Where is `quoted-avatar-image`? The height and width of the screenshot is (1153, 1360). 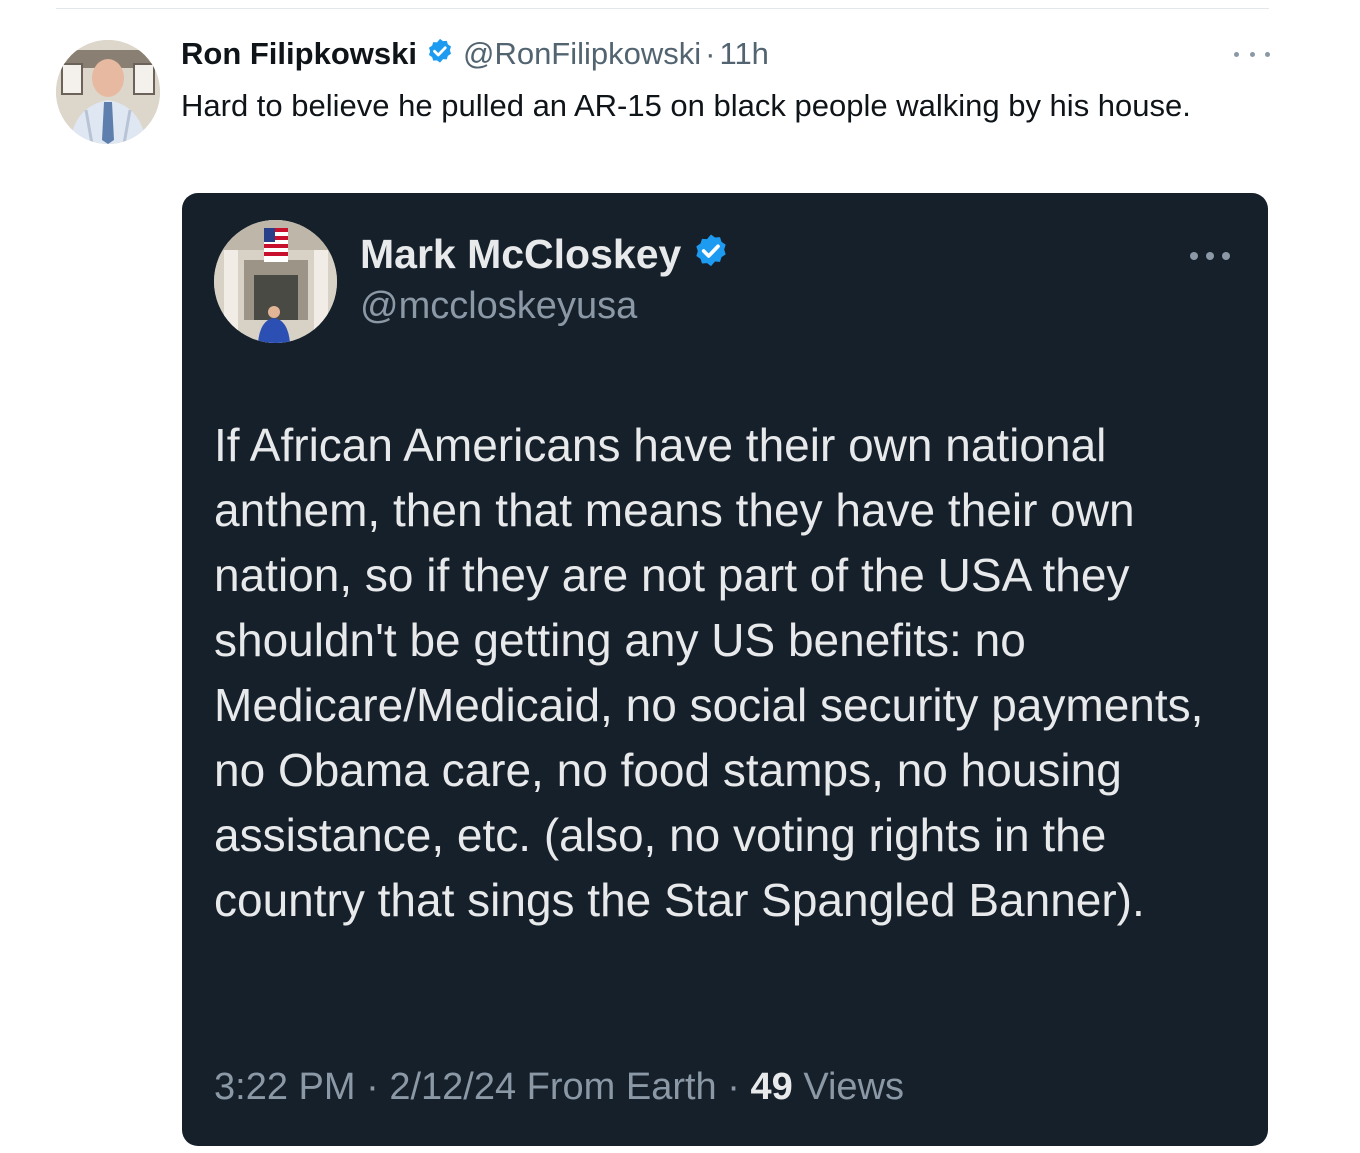 quoted-avatar-image is located at coordinates (275, 281).